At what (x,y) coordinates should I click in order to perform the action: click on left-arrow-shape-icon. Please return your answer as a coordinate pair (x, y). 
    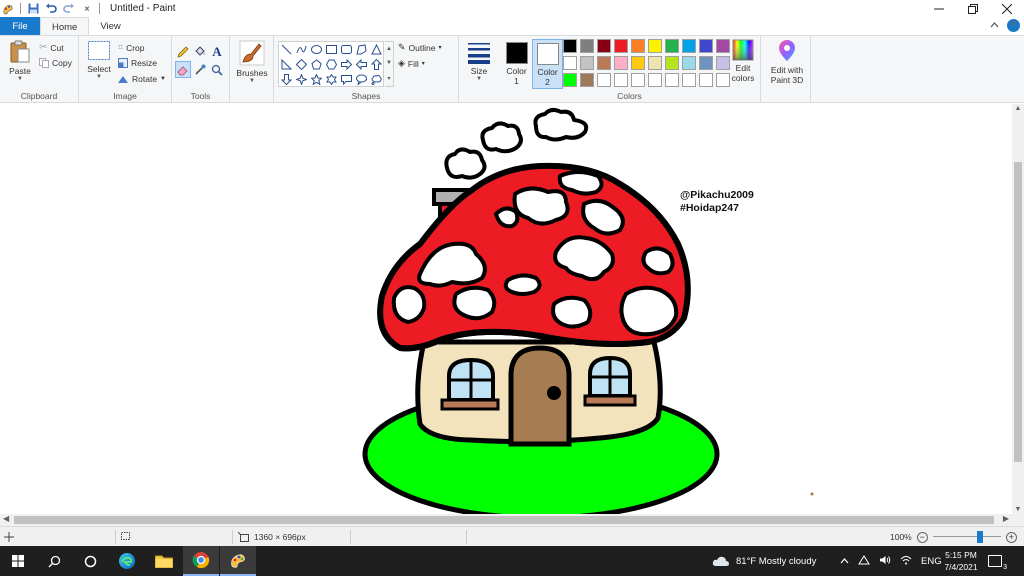
    Looking at the image, I should click on (361, 64).